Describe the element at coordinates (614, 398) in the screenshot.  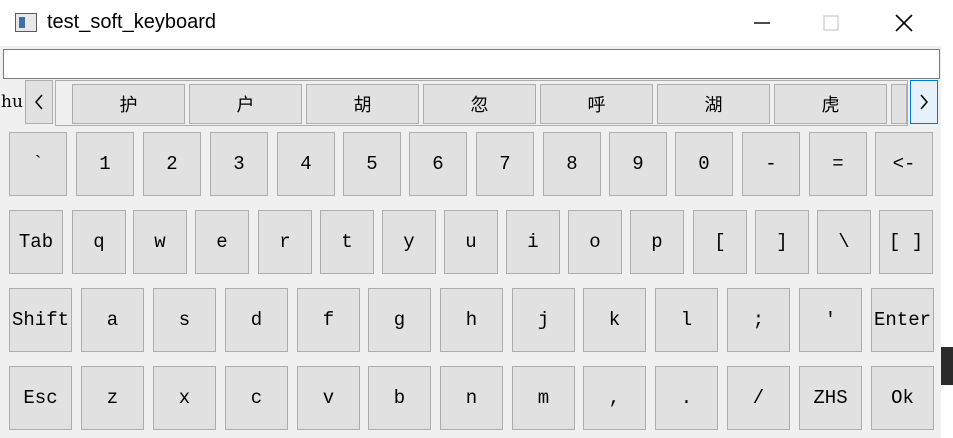
I see `key-comma: ,` at that location.